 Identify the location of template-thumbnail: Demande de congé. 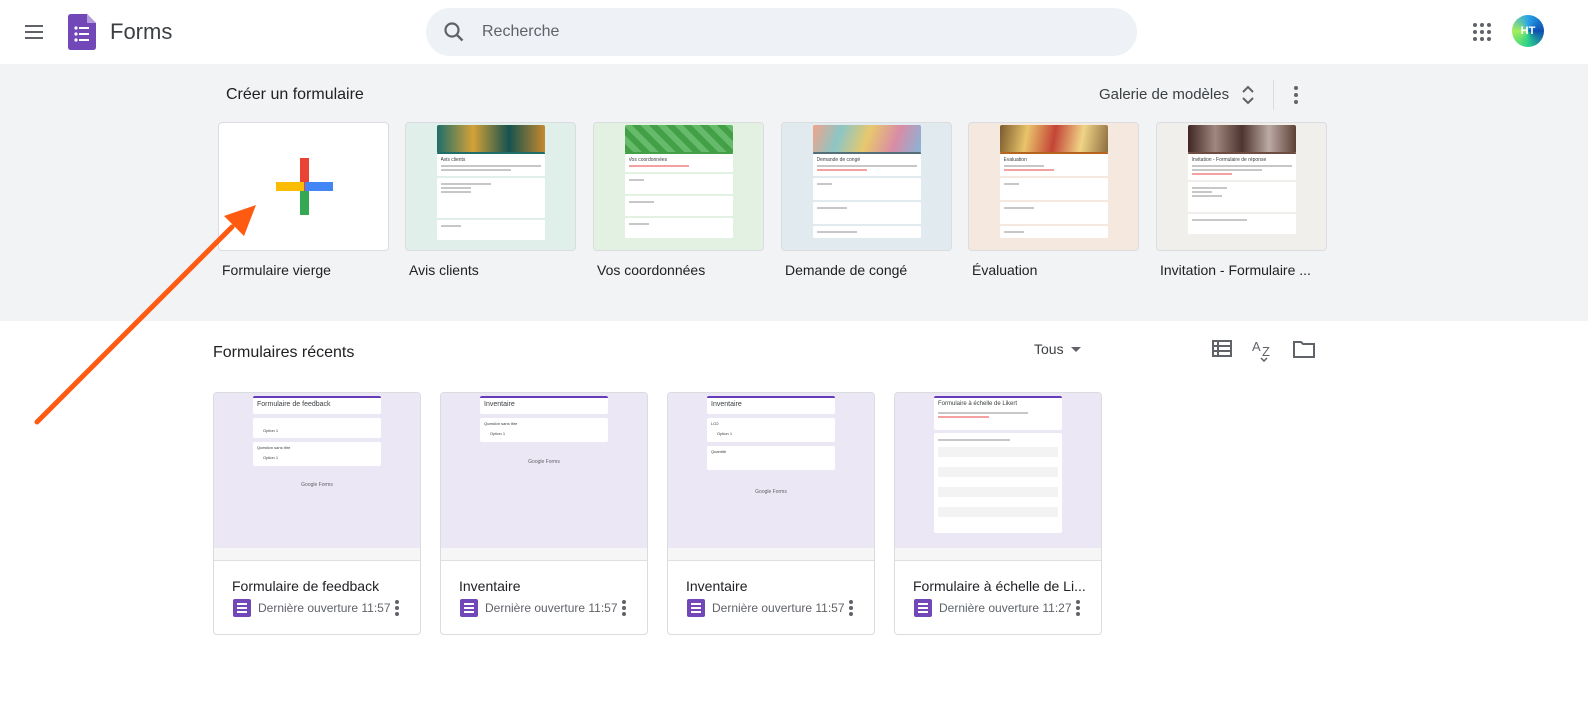
(866, 186).